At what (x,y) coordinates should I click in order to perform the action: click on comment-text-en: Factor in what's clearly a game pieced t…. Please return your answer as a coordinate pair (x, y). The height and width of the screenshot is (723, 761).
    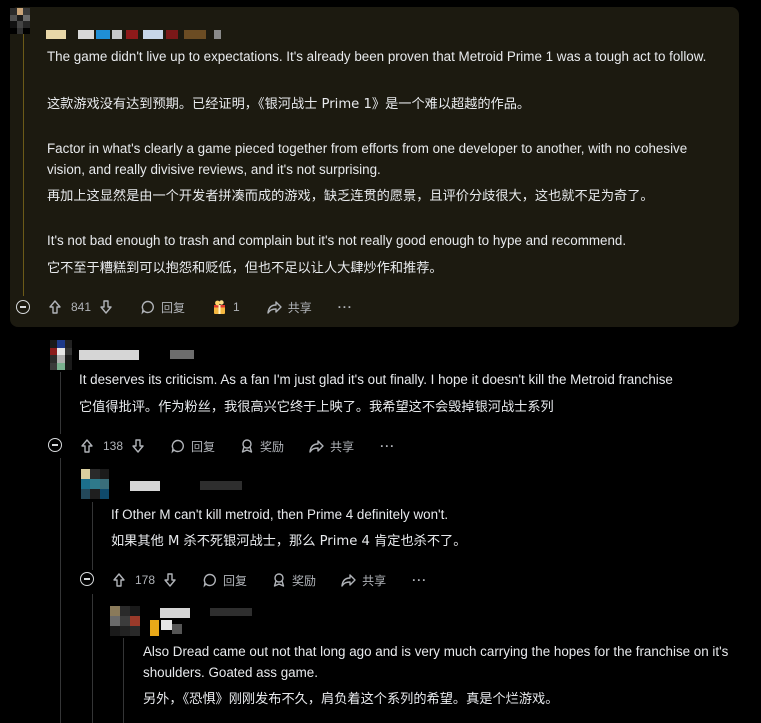
    Looking at the image, I should click on (367, 159).